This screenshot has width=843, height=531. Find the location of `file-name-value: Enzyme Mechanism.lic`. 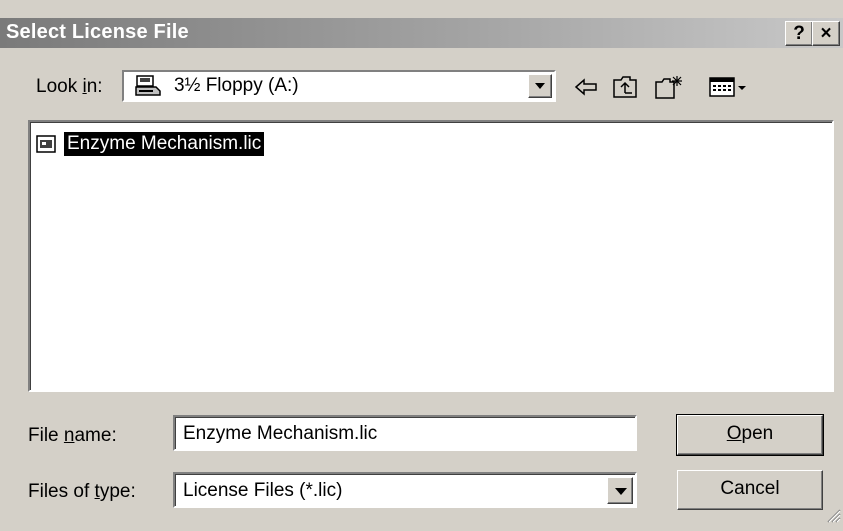

file-name-value: Enzyme Mechanism.lic is located at coordinates (280, 433).